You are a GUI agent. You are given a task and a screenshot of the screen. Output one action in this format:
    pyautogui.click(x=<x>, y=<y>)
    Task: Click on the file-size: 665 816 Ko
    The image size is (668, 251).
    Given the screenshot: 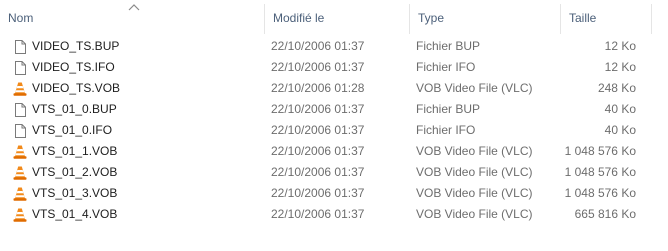 What is the action you would take?
    pyautogui.click(x=605, y=214)
    